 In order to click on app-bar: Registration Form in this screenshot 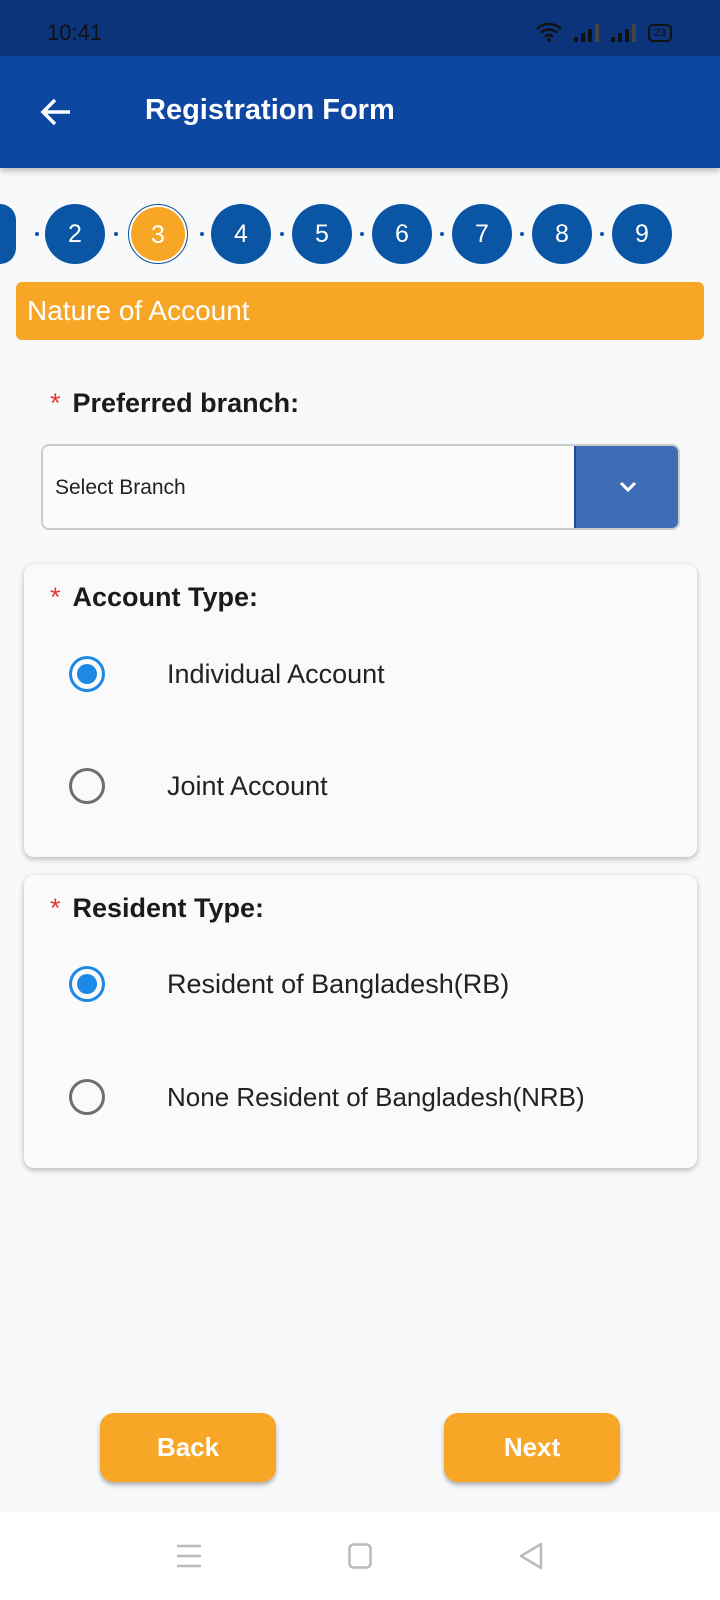, I will do `click(360, 112)`.